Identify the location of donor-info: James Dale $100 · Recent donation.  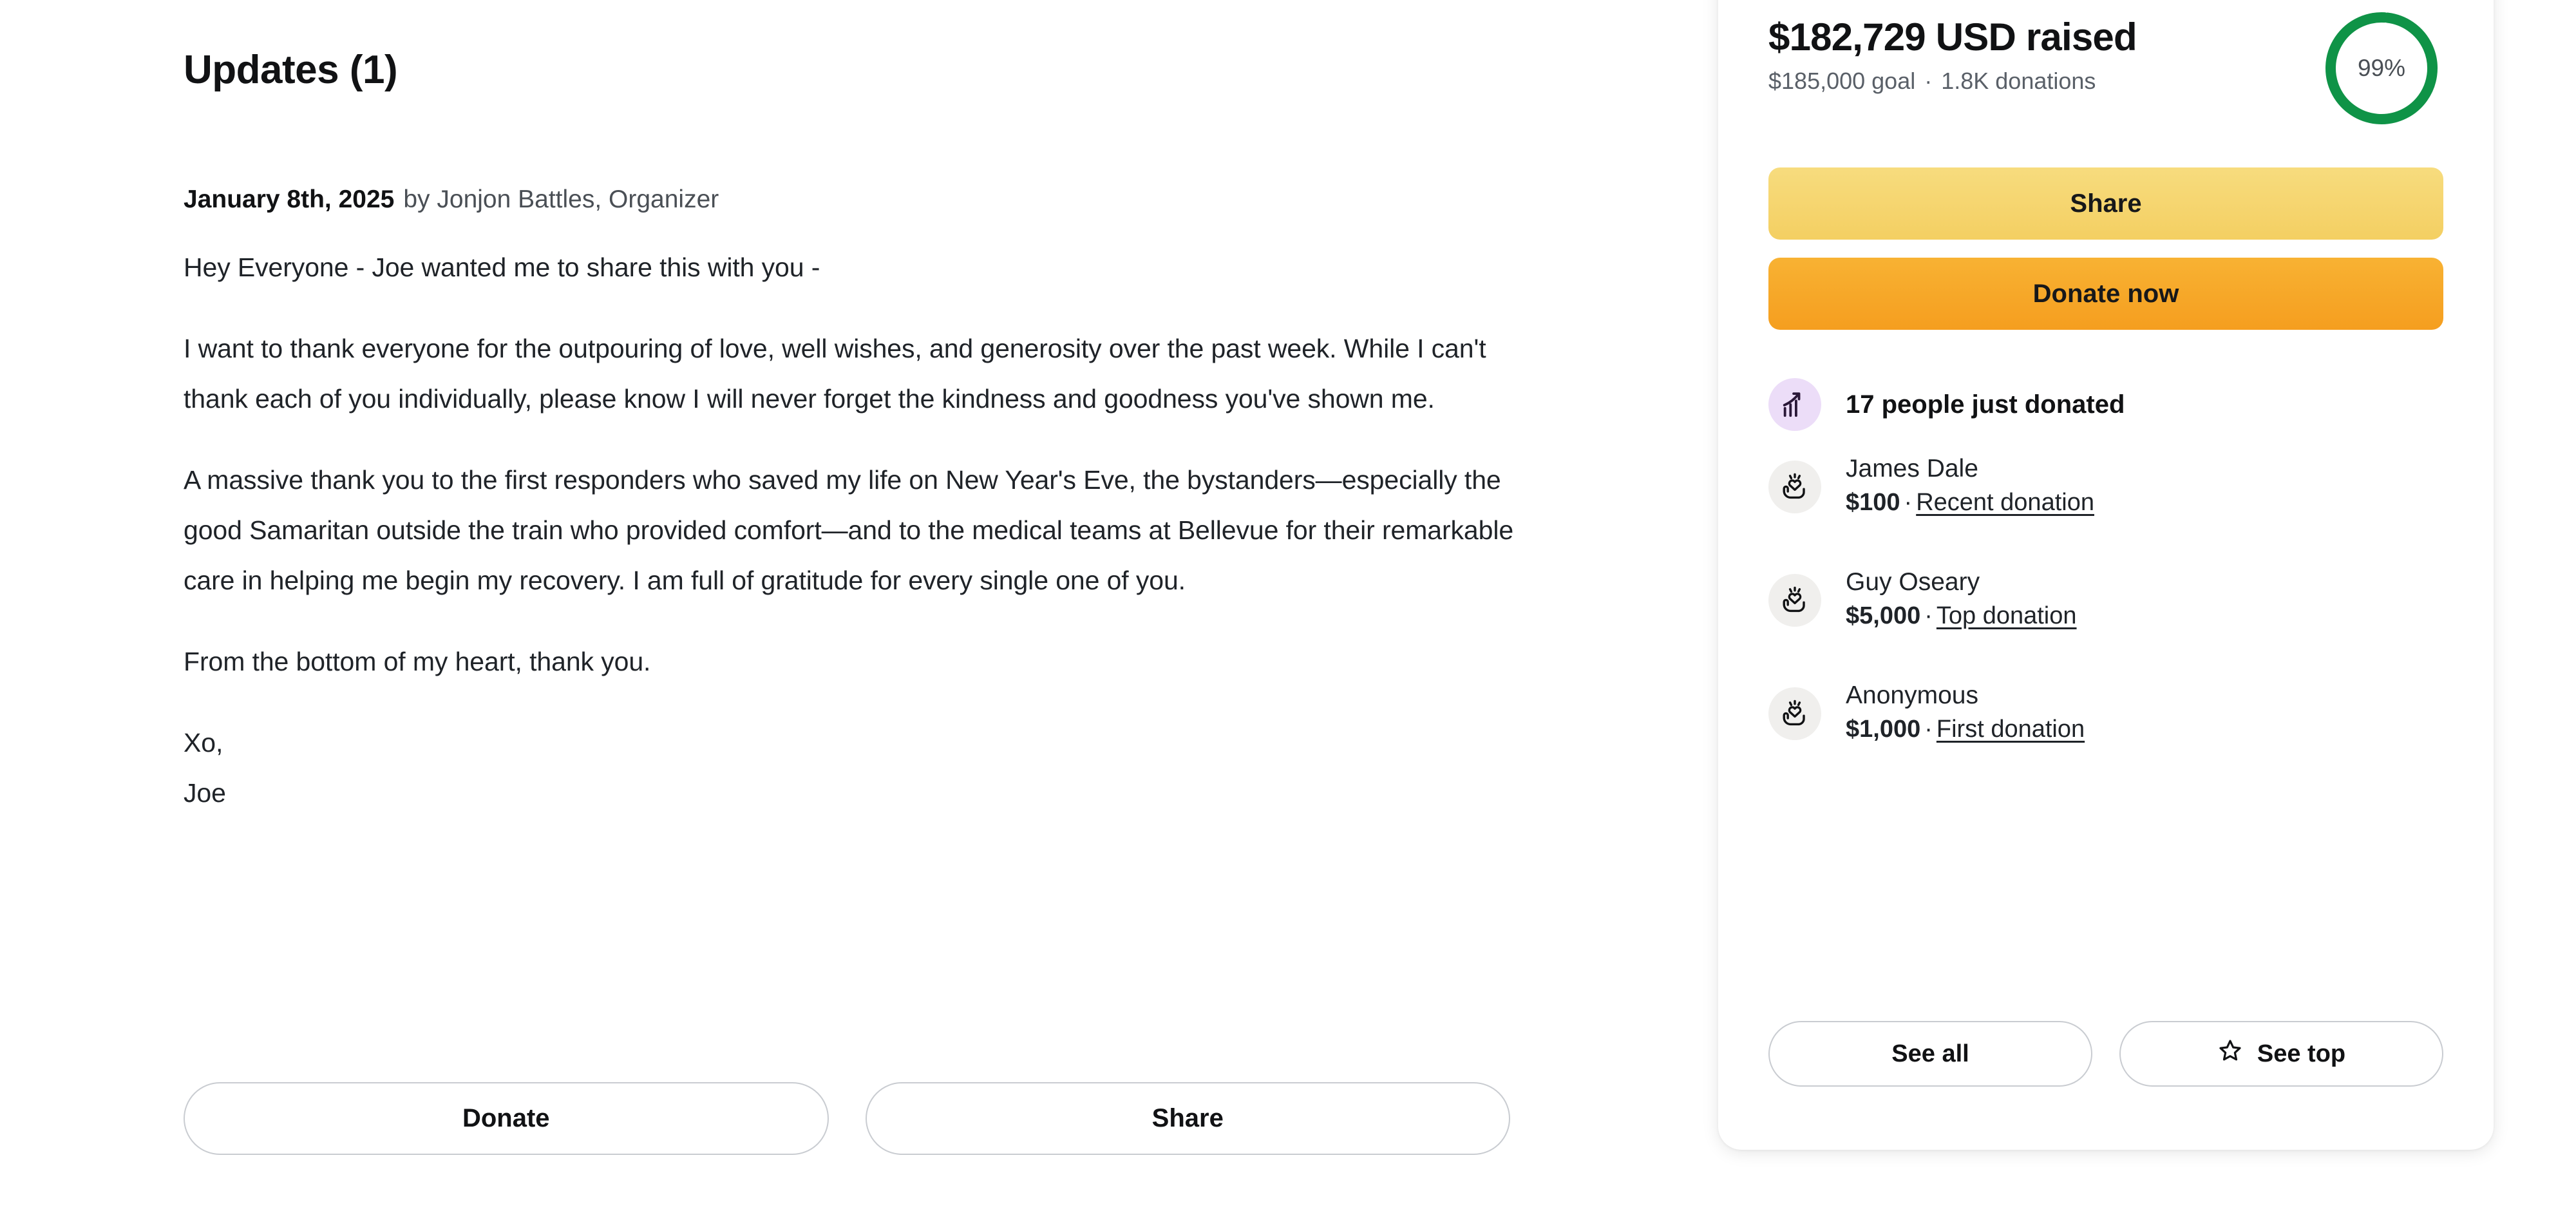
(1970, 487).